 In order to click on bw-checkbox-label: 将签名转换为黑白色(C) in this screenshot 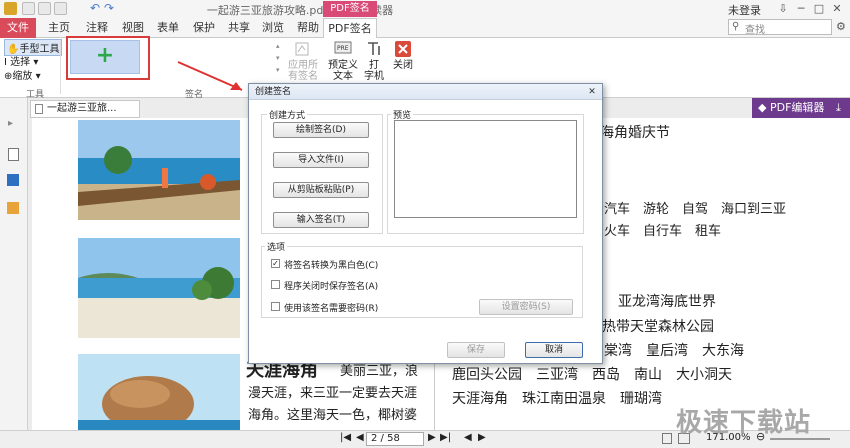, I will do `click(331, 266)`.